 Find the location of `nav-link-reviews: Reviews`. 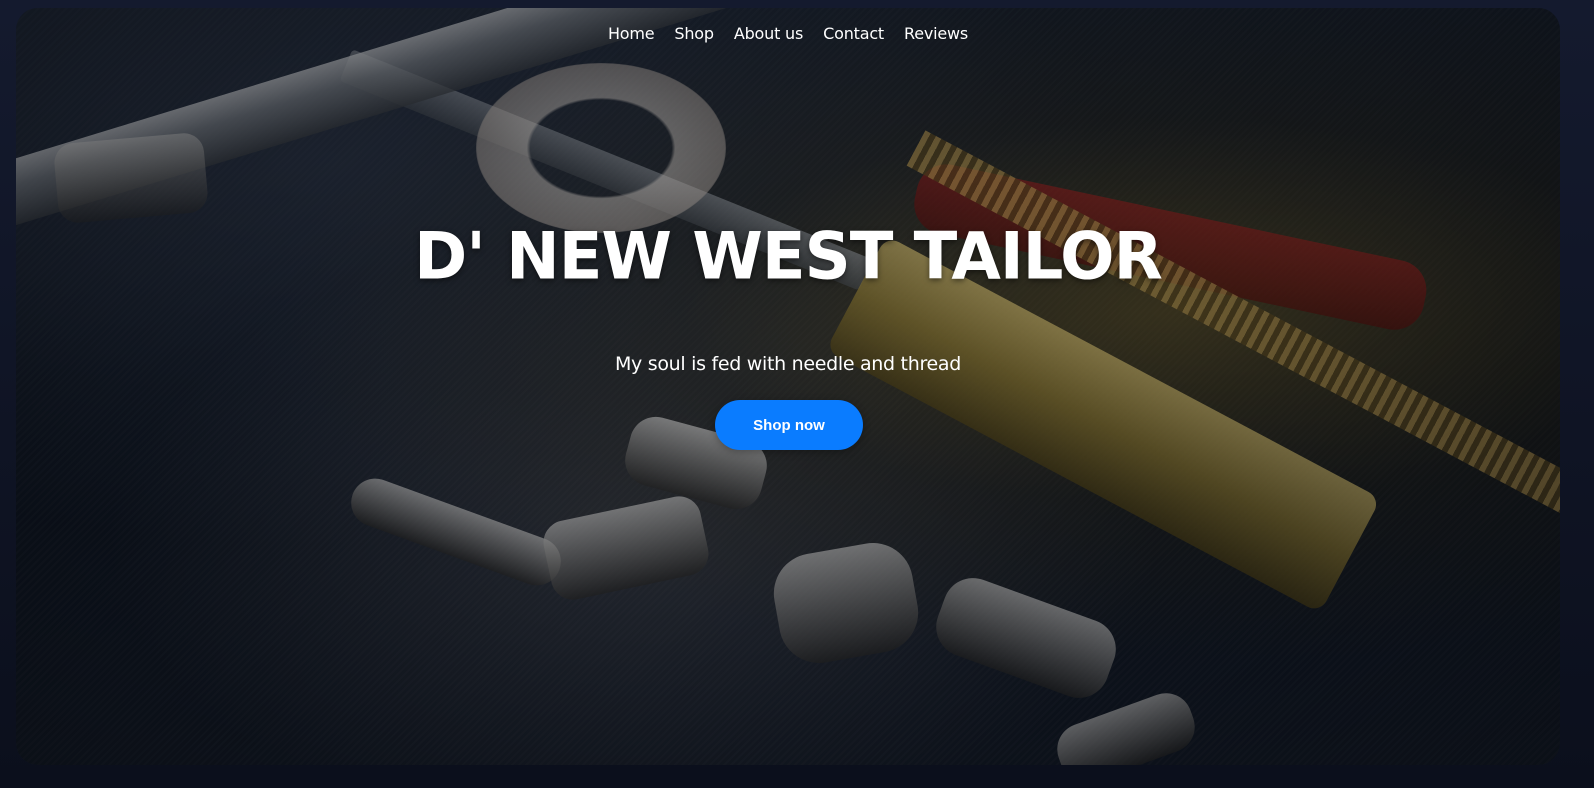

nav-link-reviews: Reviews is located at coordinates (936, 33).